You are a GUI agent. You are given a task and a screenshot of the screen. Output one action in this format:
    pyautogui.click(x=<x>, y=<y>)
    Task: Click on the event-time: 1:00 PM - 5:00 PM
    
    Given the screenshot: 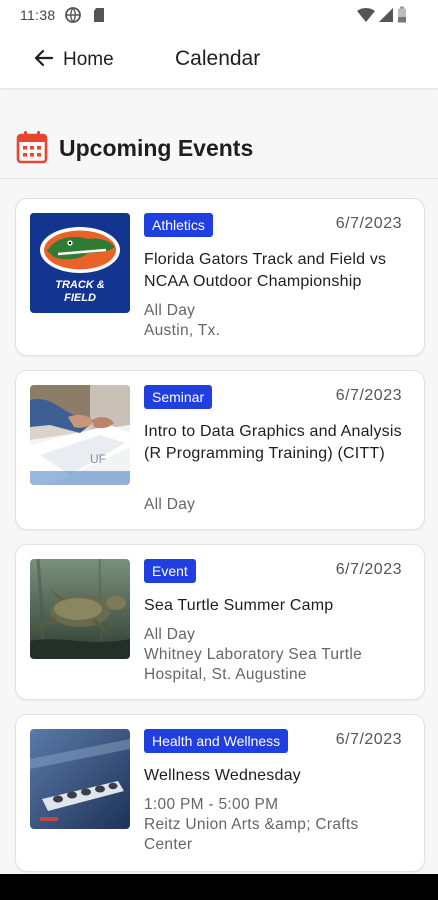 What is the action you would take?
    pyautogui.click(x=211, y=804)
    